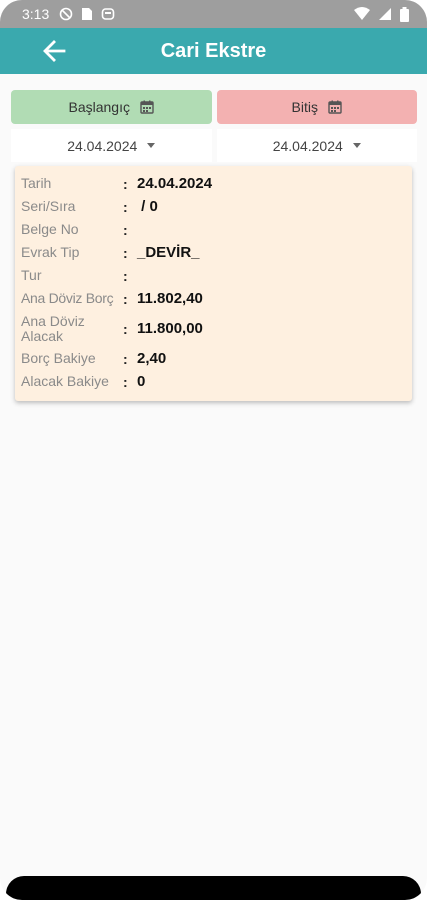  What do you see at coordinates (99, 107) in the screenshot?
I see `start-date-label: Başlangıç` at bounding box center [99, 107].